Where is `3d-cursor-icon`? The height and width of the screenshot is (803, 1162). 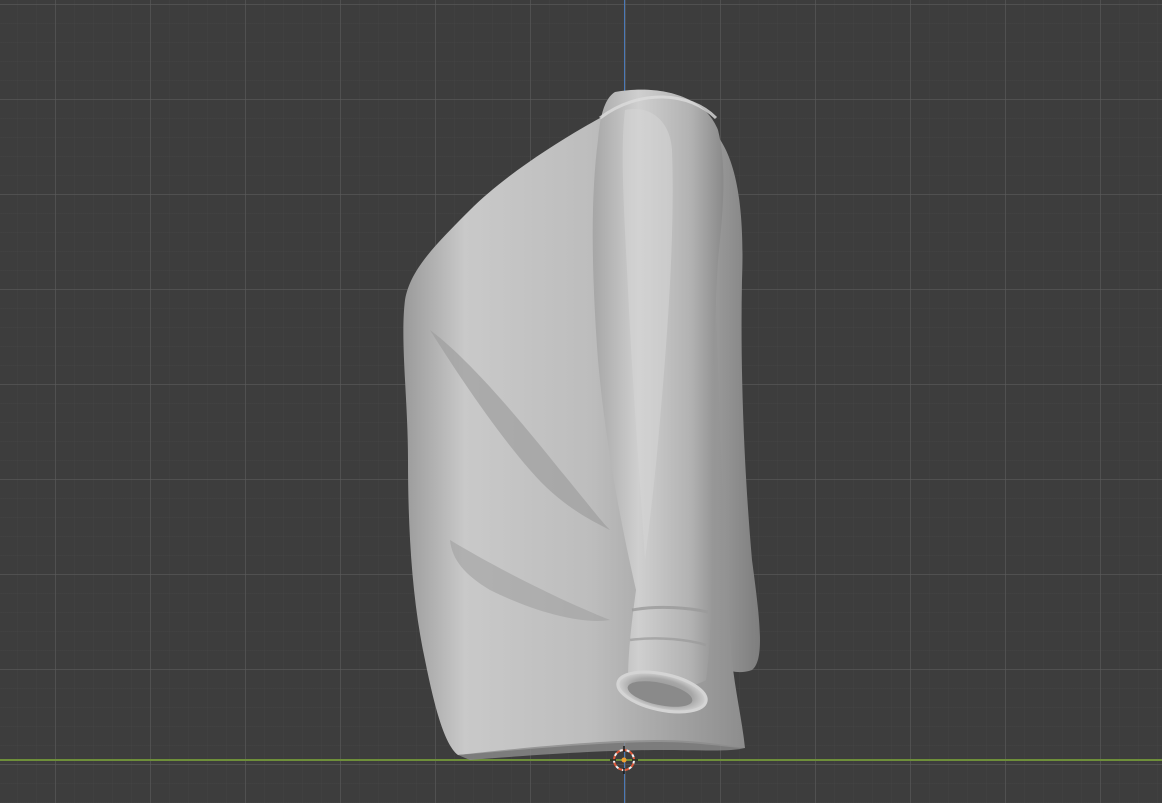 3d-cursor-icon is located at coordinates (624, 760).